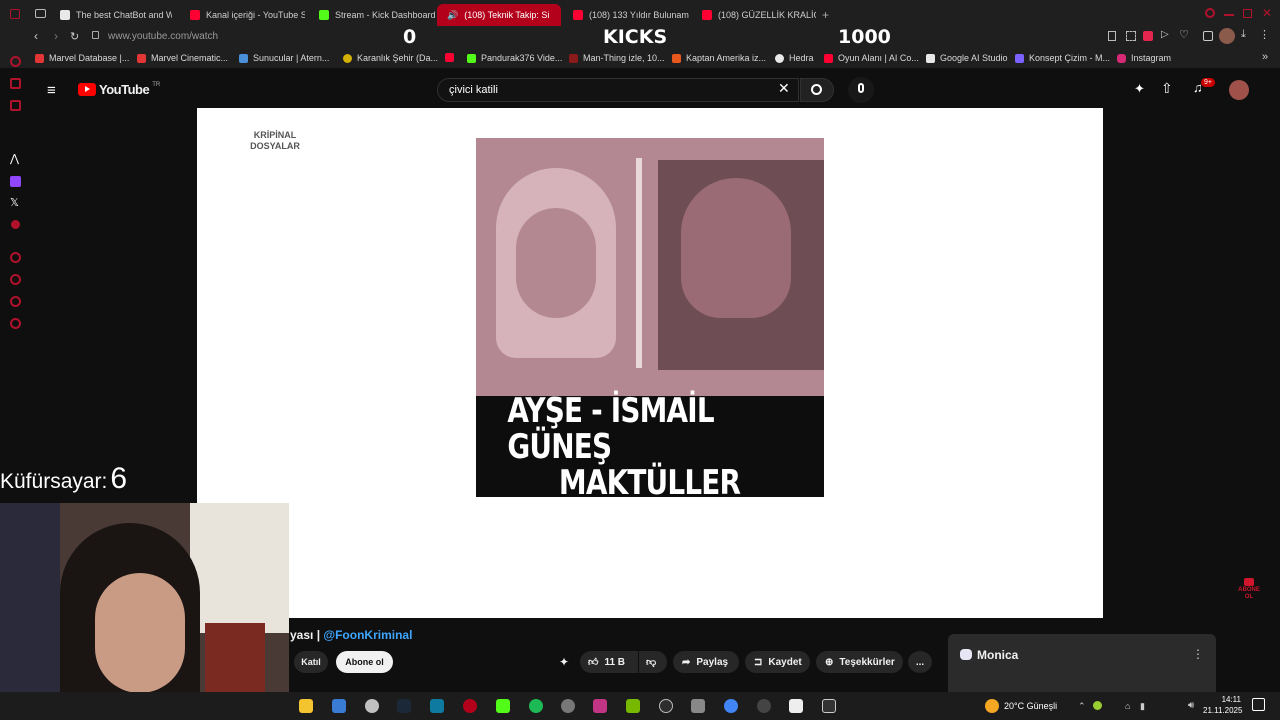 The width and height of the screenshot is (1280, 720). What do you see at coordinates (1264, 34) in the screenshot?
I see `menu-icon: ⋮` at bounding box center [1264, 34].